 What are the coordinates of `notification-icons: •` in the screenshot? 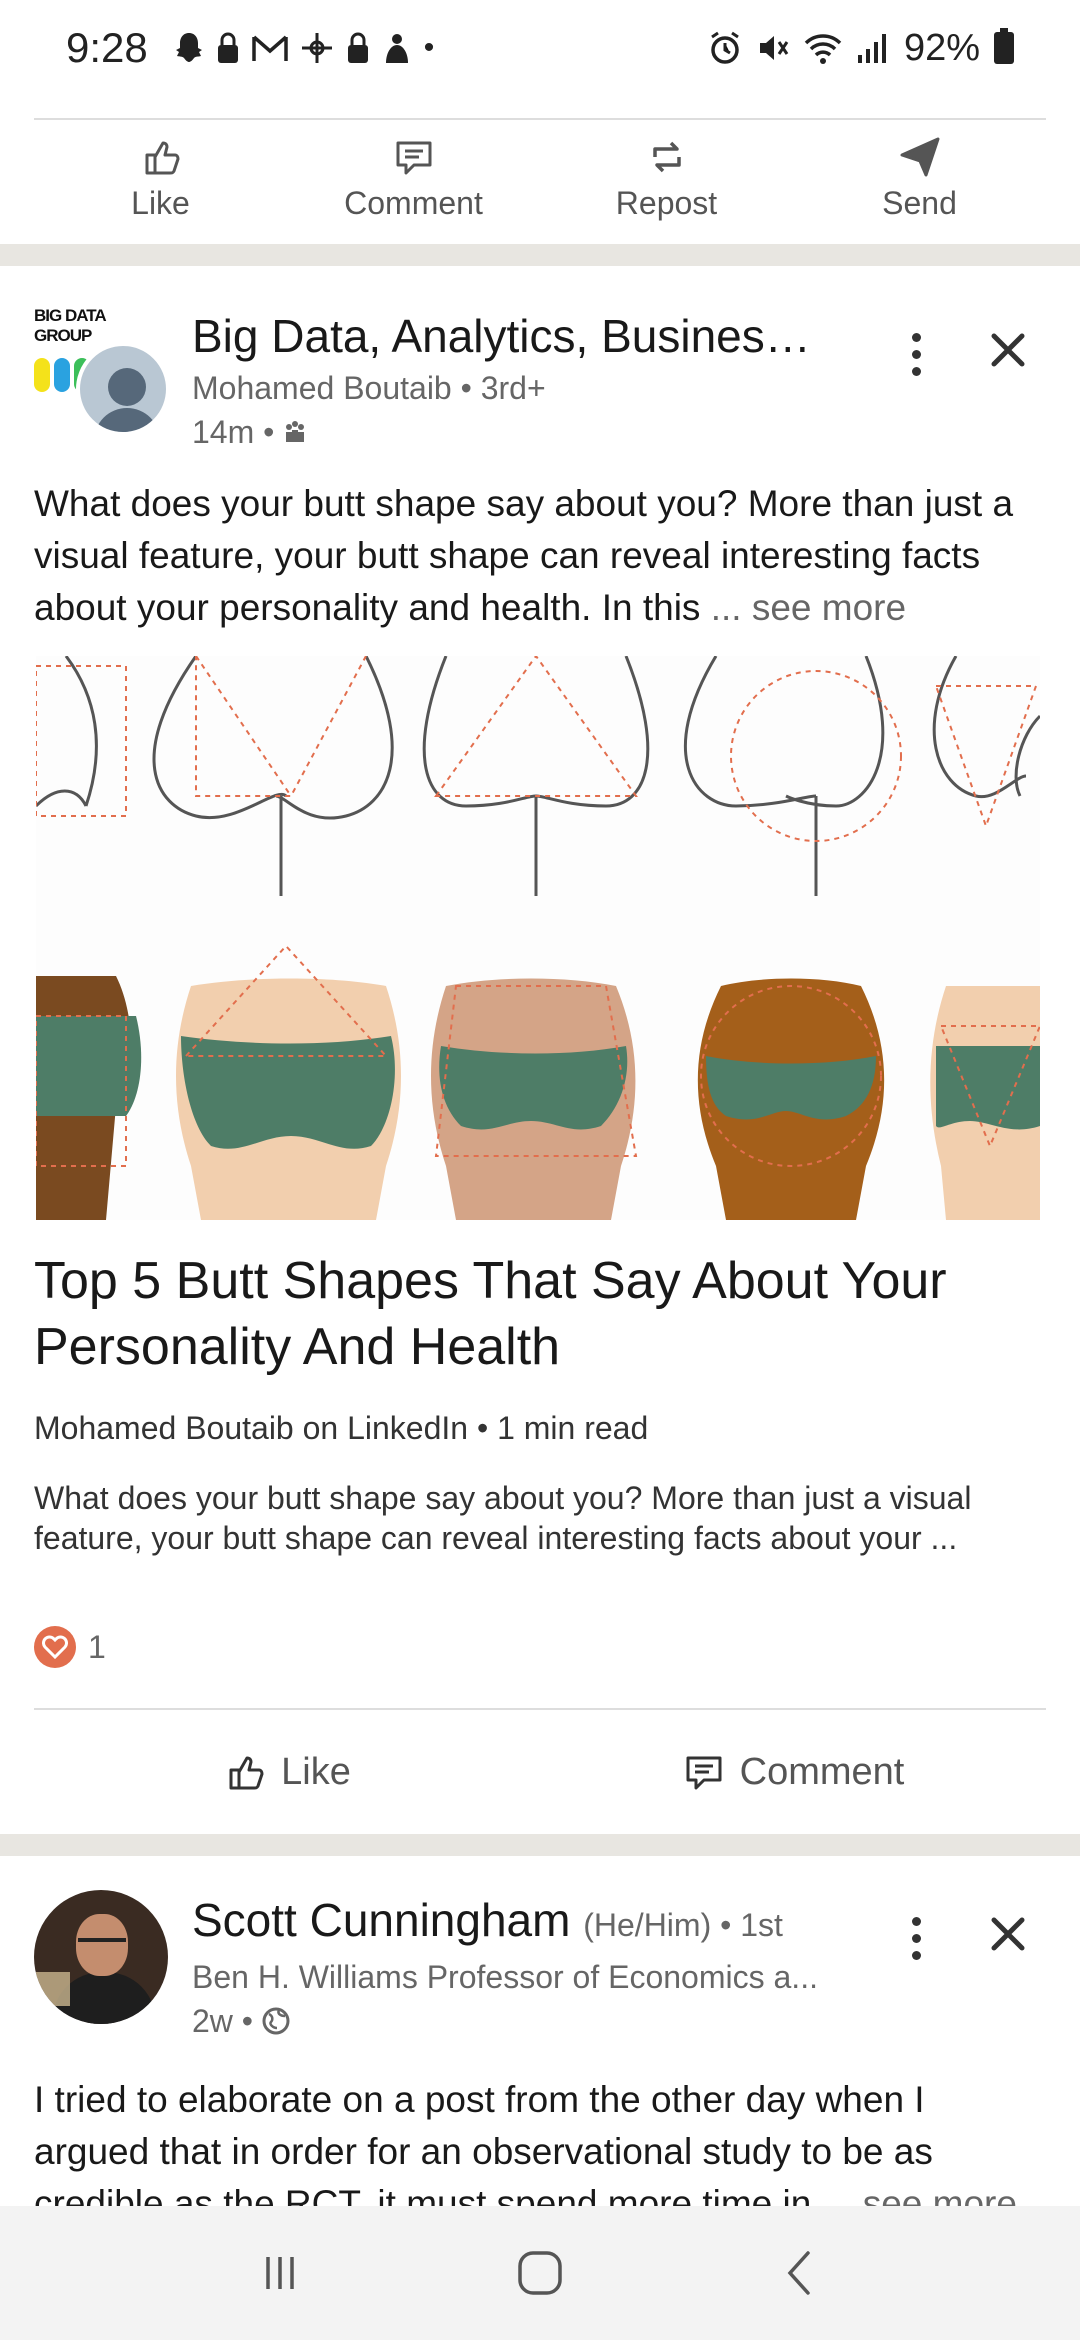 It's located at (304, 48).